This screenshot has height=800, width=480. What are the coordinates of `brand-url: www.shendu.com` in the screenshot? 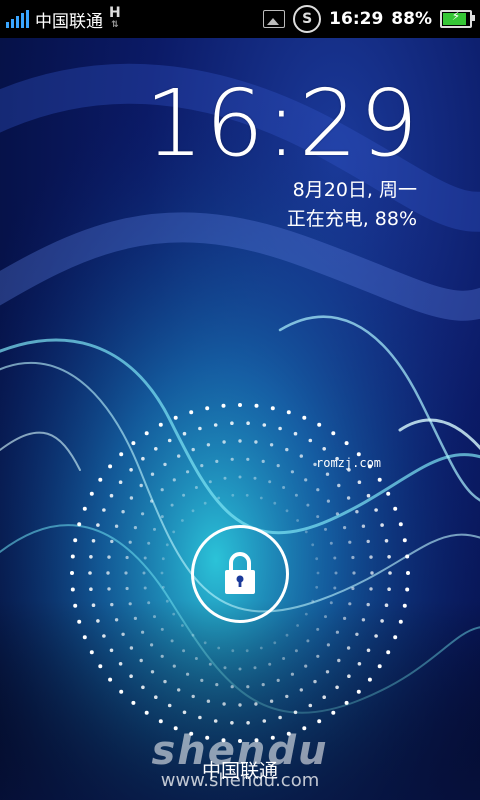 It's located at (240, 780).